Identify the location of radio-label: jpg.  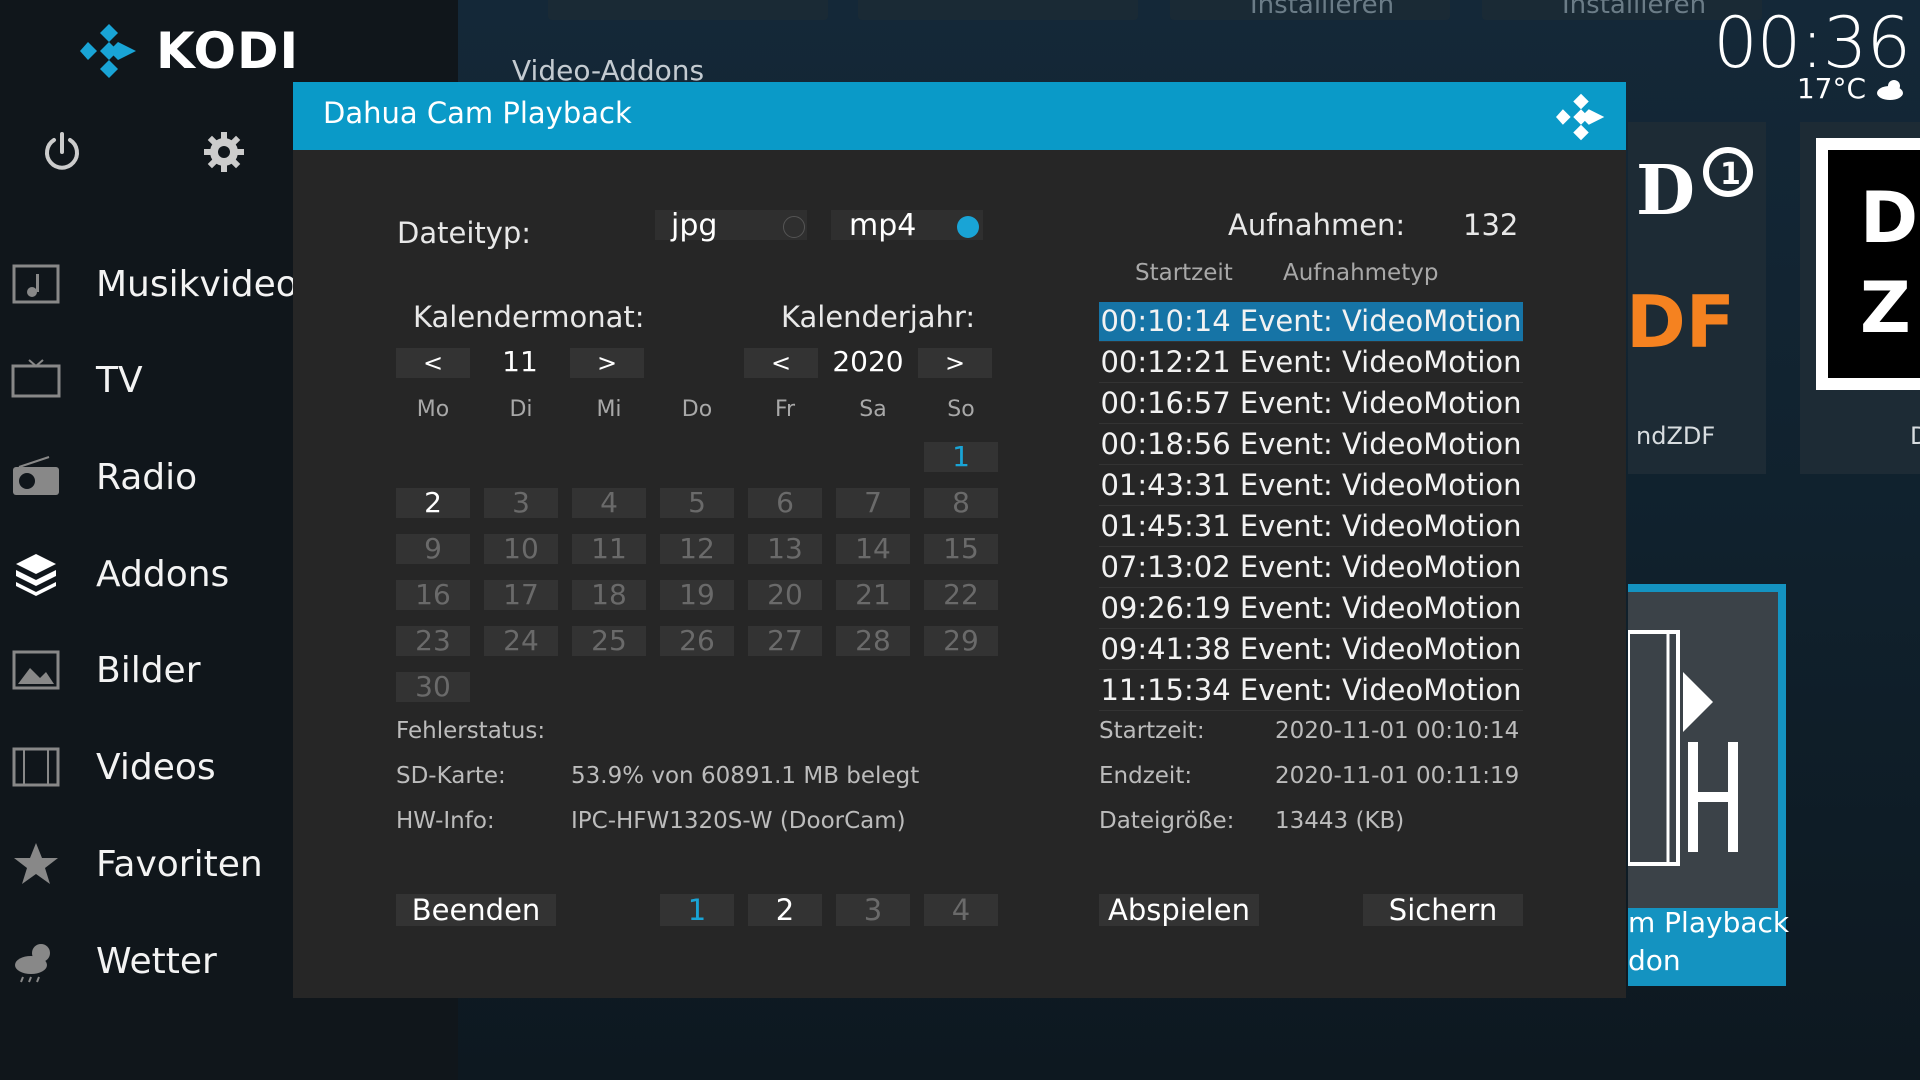
(694, 225).